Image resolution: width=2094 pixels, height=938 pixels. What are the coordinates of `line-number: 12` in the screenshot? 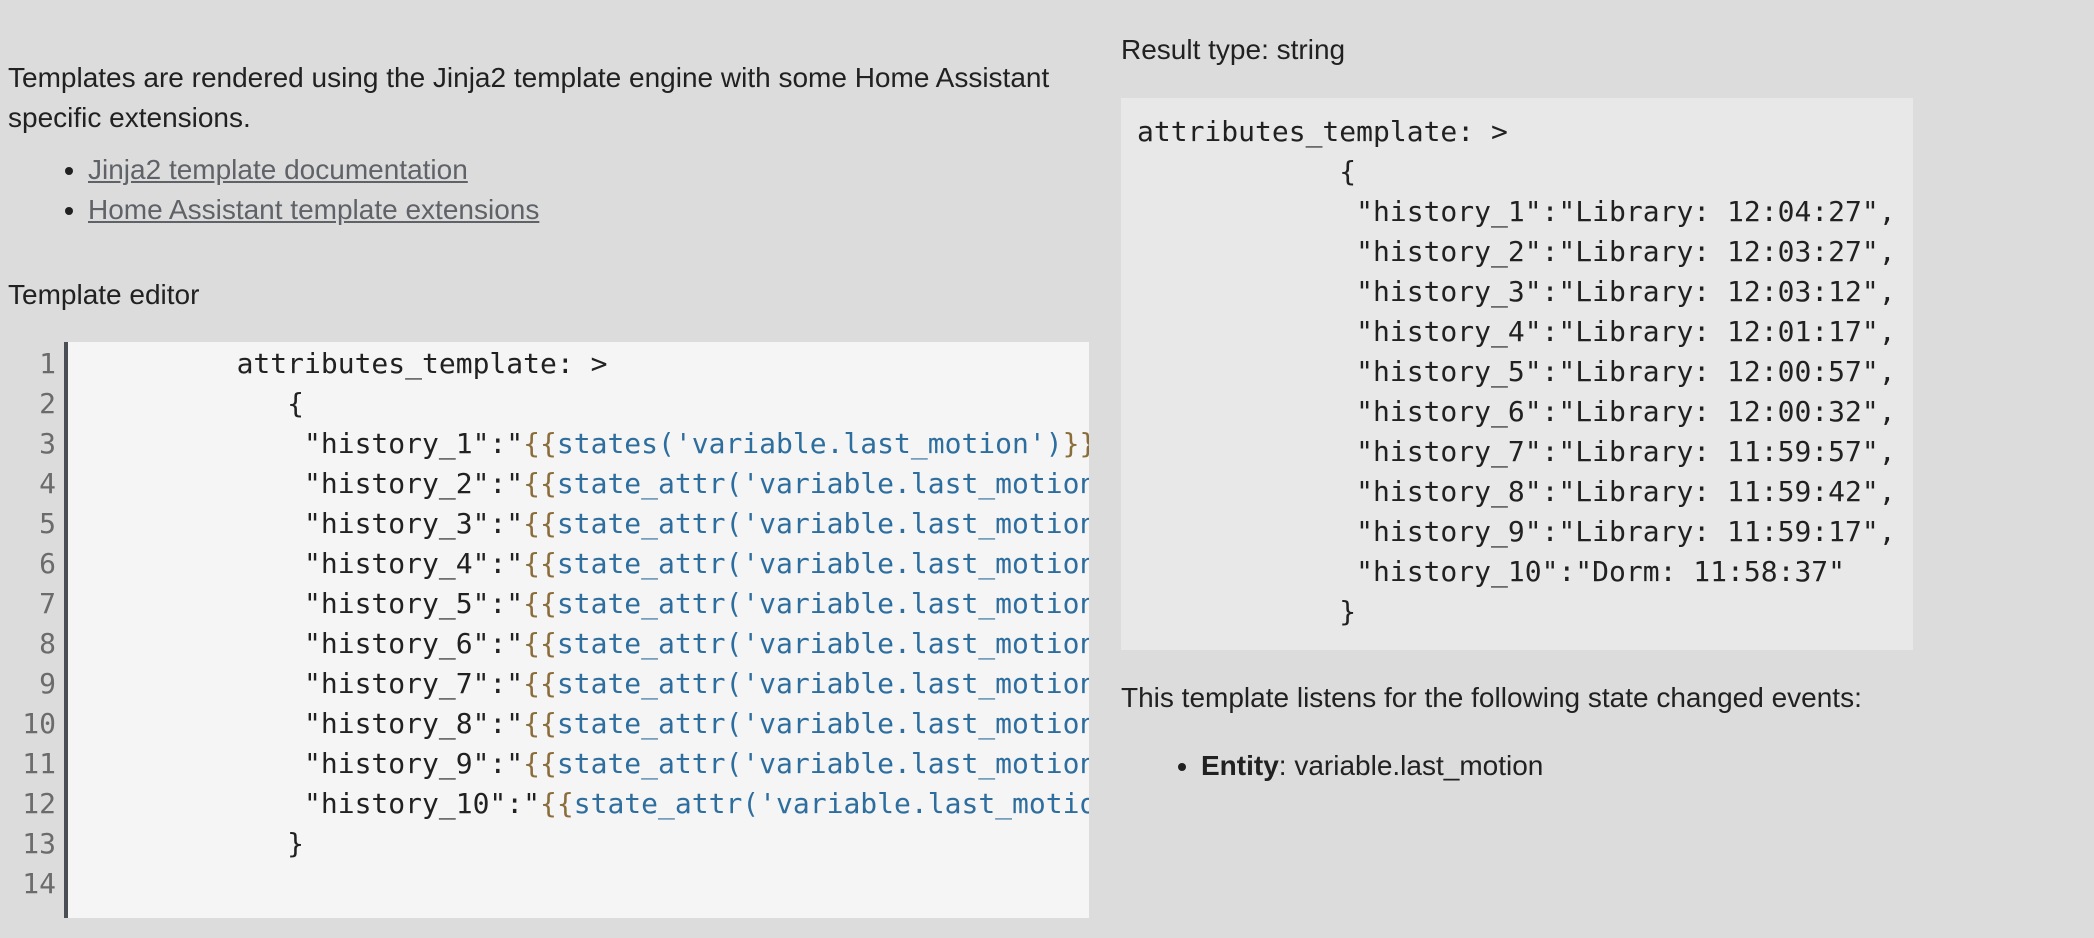 It's located at (39, 803).